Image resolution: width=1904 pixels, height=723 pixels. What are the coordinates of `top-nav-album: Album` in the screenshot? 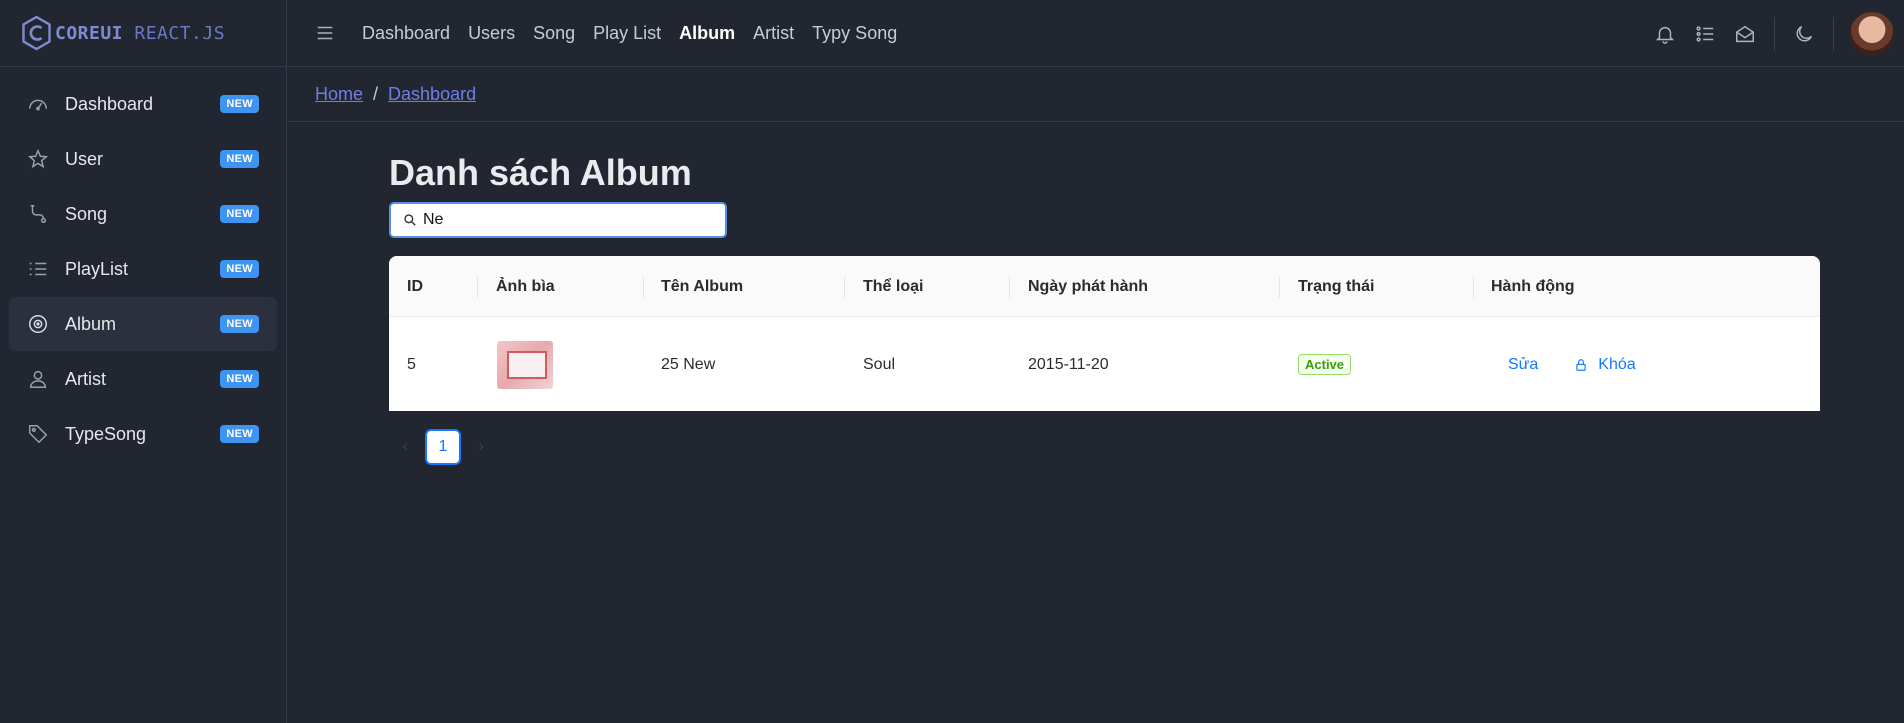 It's located at (707, 33).